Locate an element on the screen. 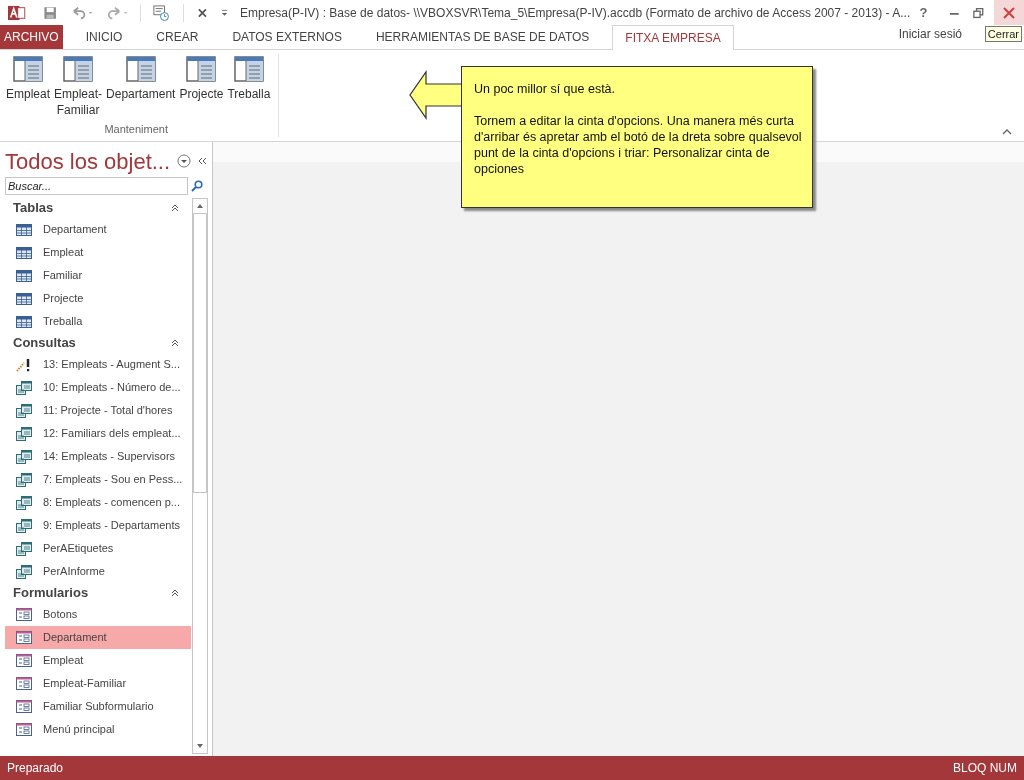  ribbon-button: Departament is located at coordinates (141, 79).